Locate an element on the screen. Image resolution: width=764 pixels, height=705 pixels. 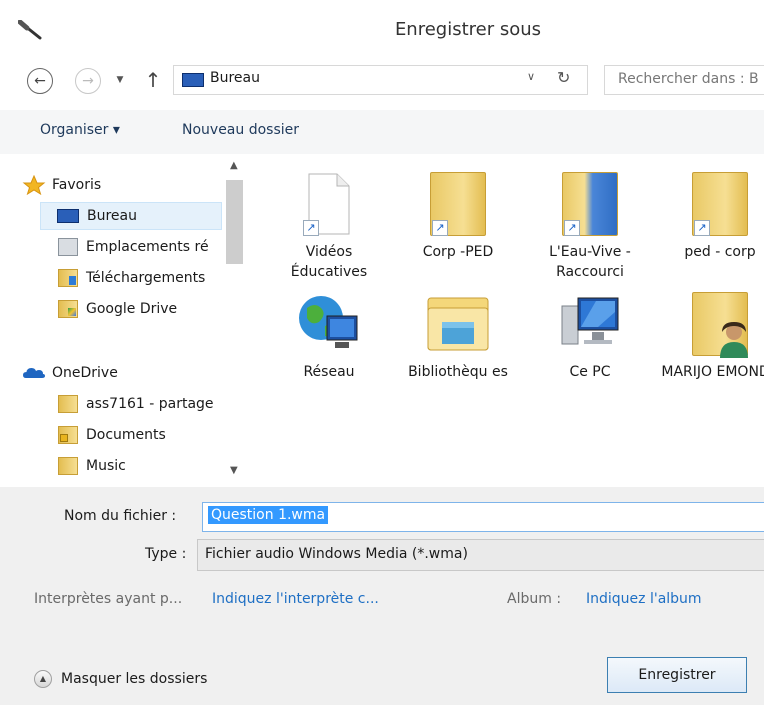
sidebar-item-documents: Documents is located at coordinates (132, 435).